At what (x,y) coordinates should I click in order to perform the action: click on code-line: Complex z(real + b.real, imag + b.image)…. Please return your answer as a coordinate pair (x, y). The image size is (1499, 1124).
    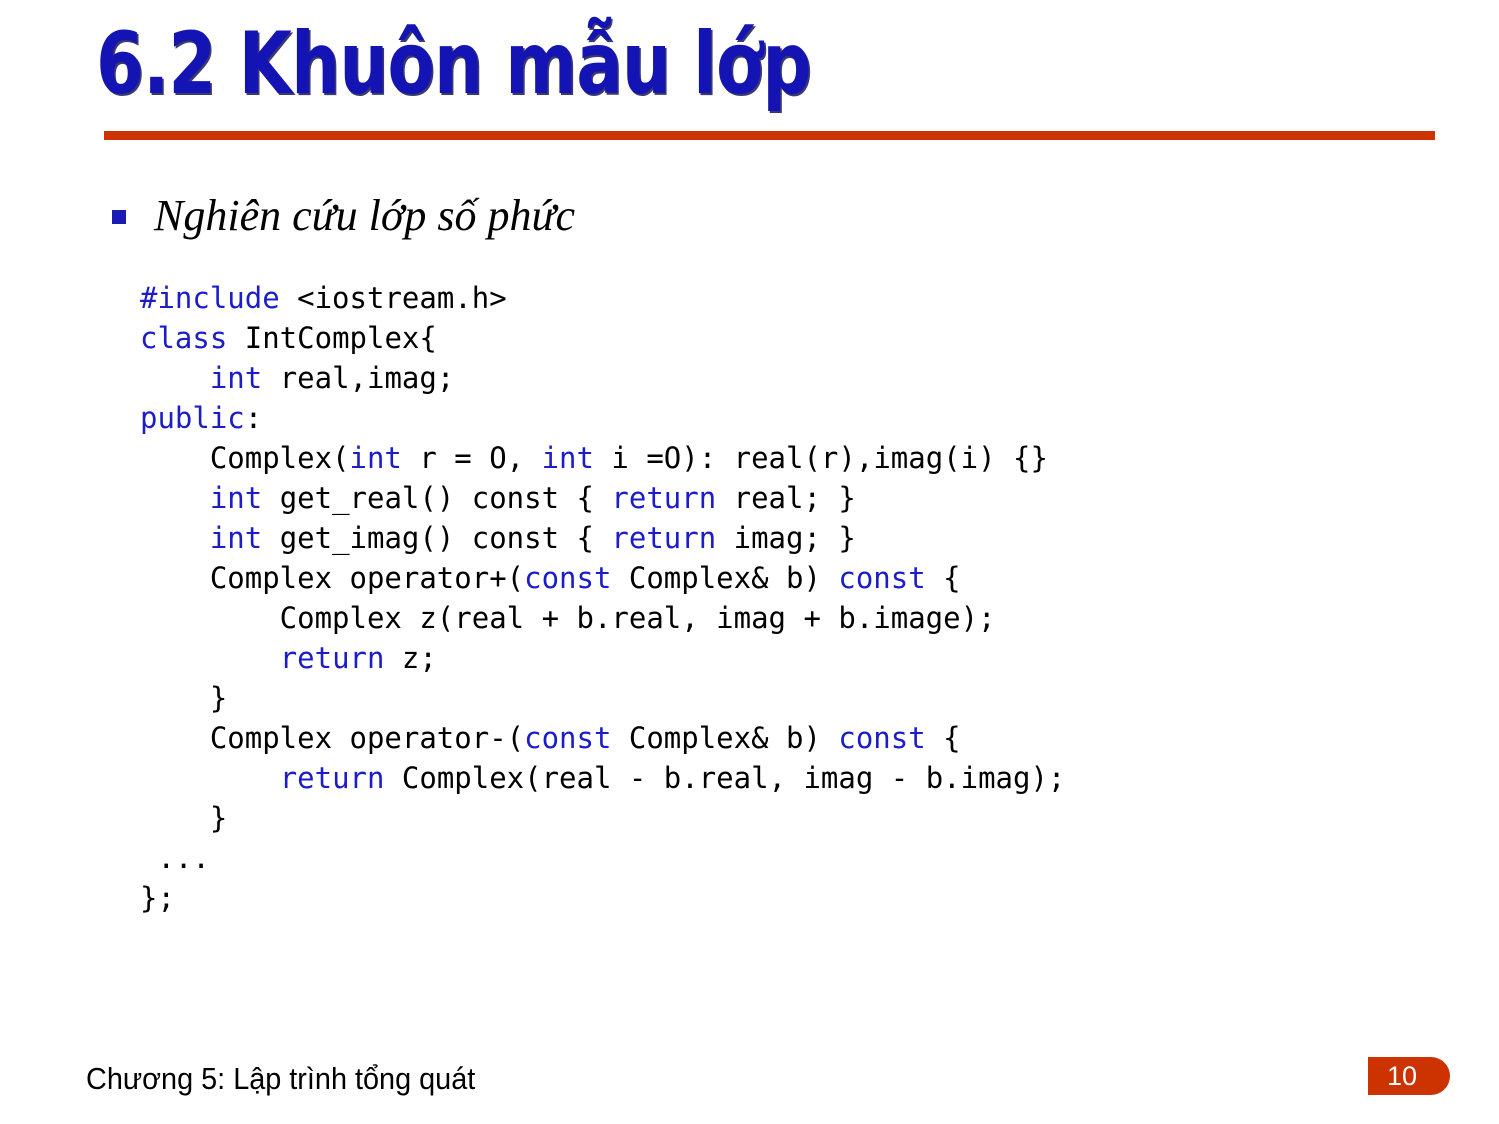
    Looking at the image, I should click on (785, 618).